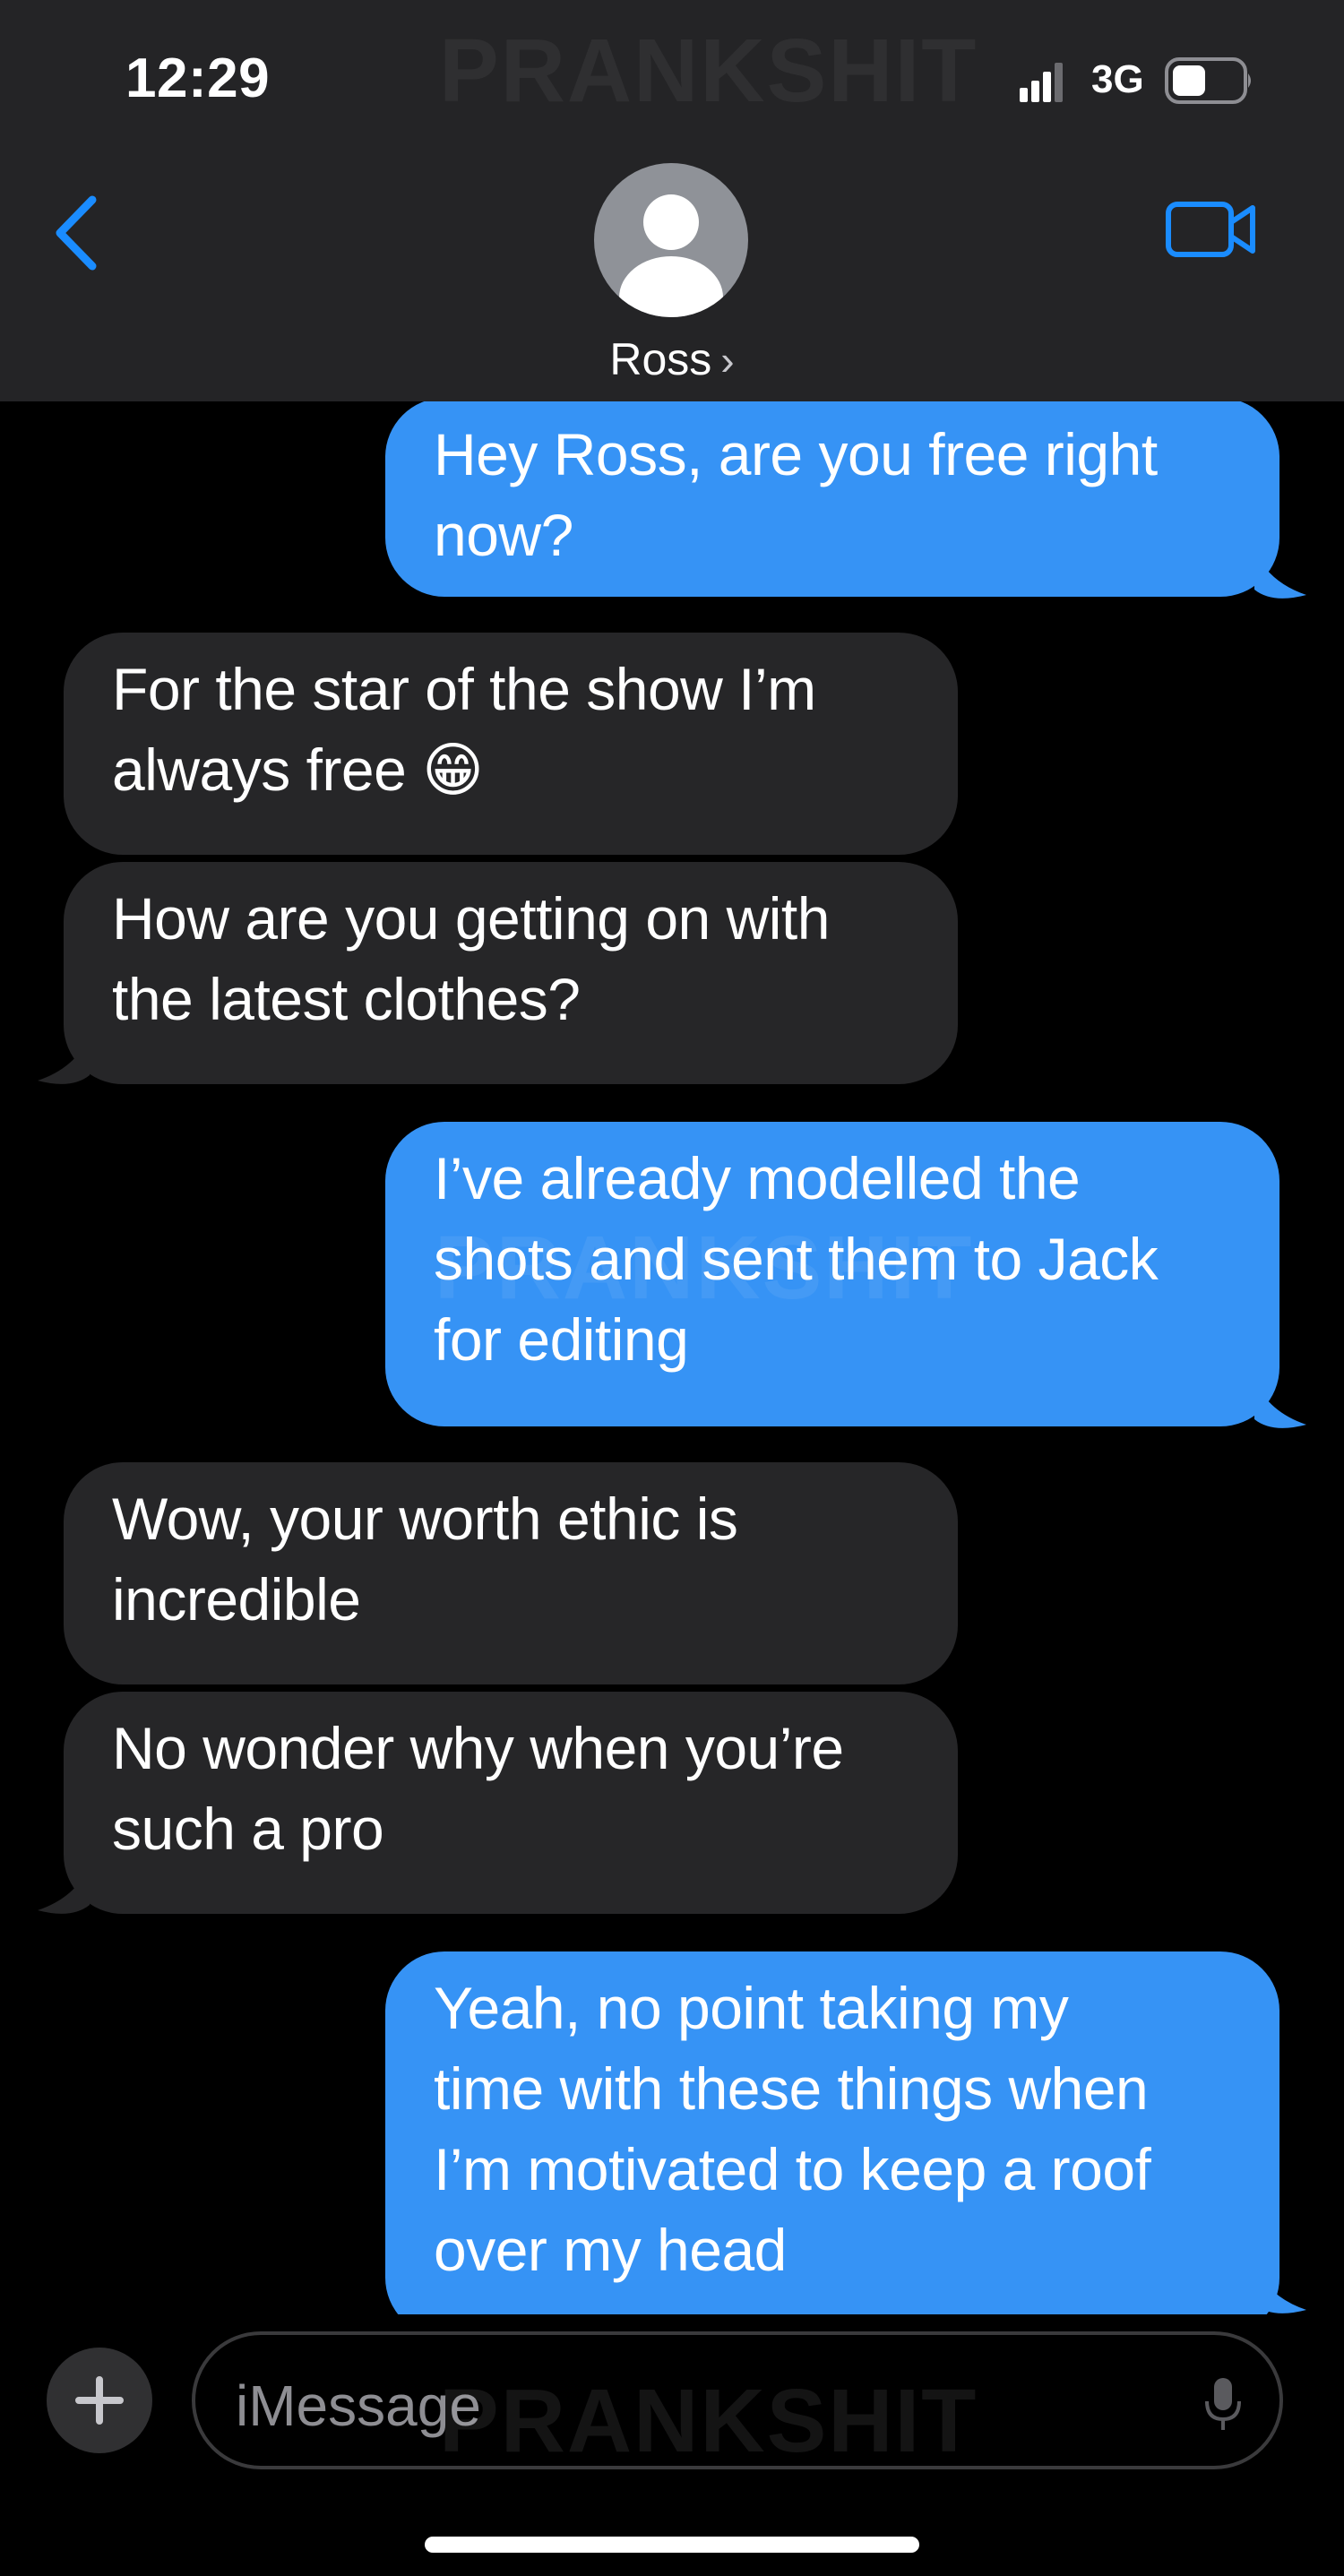  What do you see at coordinates (1208, 80) in the screenshot?
I see `battery-icon` at bounding box center [1208, 80].